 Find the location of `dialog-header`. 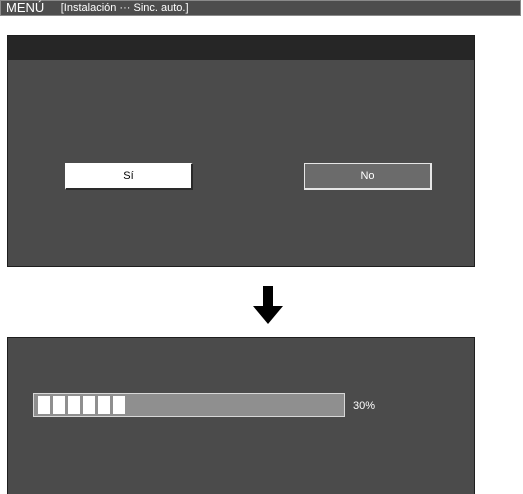

dialog-header is located at coordinates (241, 48).